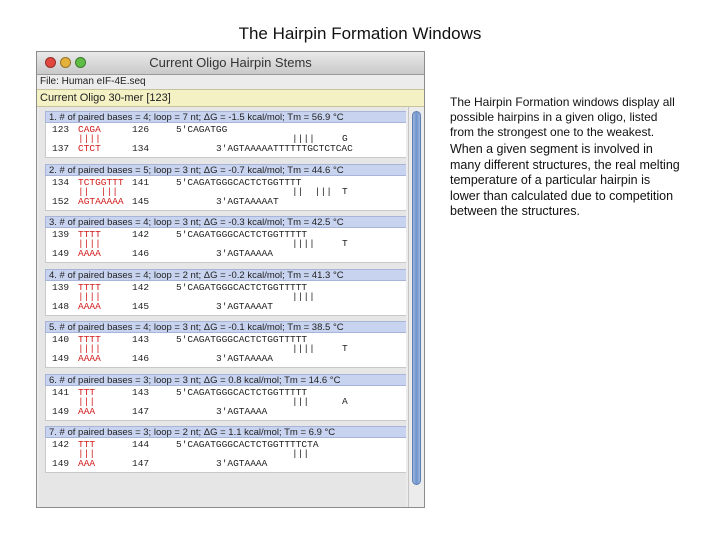 Image resolution: width=720 pixels, height=540 pixels. What do you see at coordinates (312, 191) in the screenshot?
I see `stem-pairing-bars: || |||` at bounding box center [312, 191].